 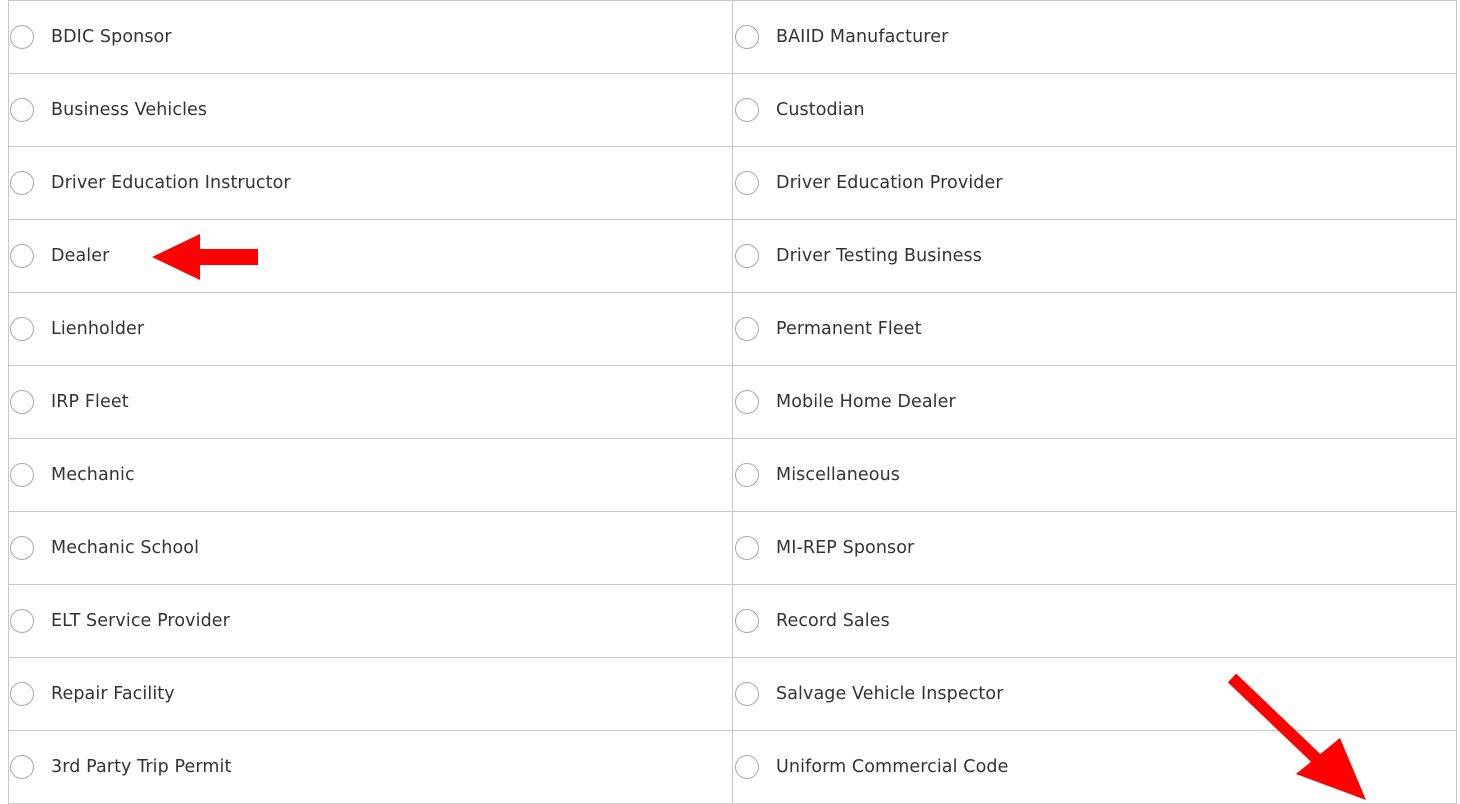 What do you see at coordinates (111, 37) in the screenshot?
I see `option-label: BDIC Sponsor` at bounding box center [111, 37].